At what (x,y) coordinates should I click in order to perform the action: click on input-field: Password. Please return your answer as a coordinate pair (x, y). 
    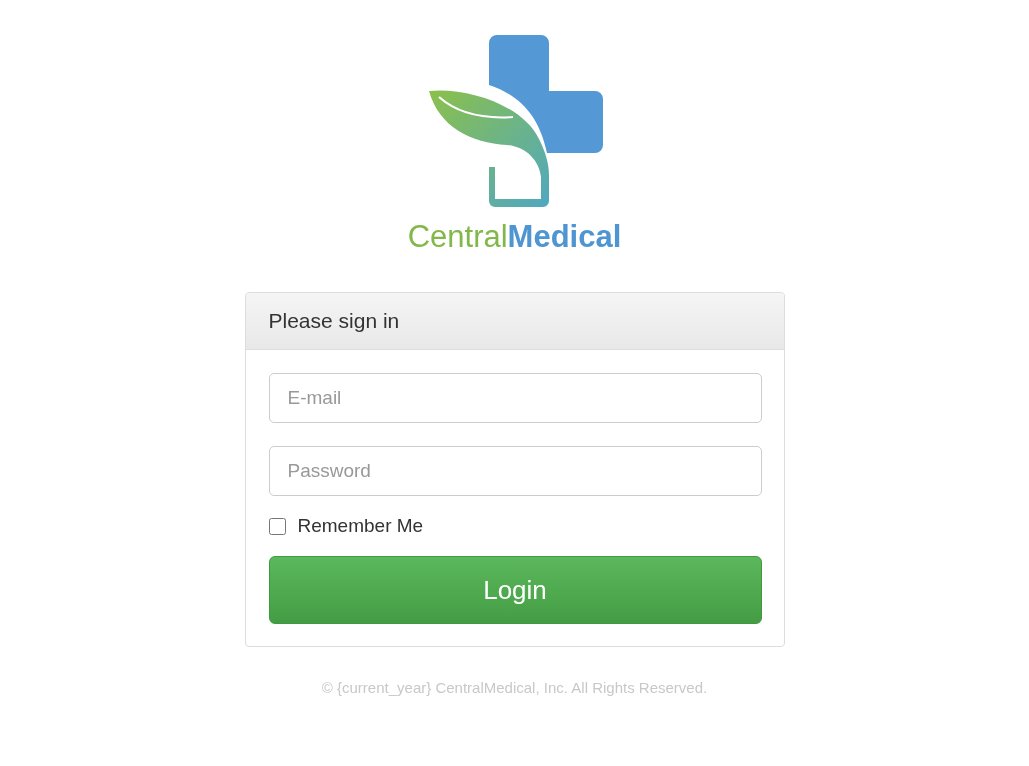
    Looking at the image, I should click on (515, 471).